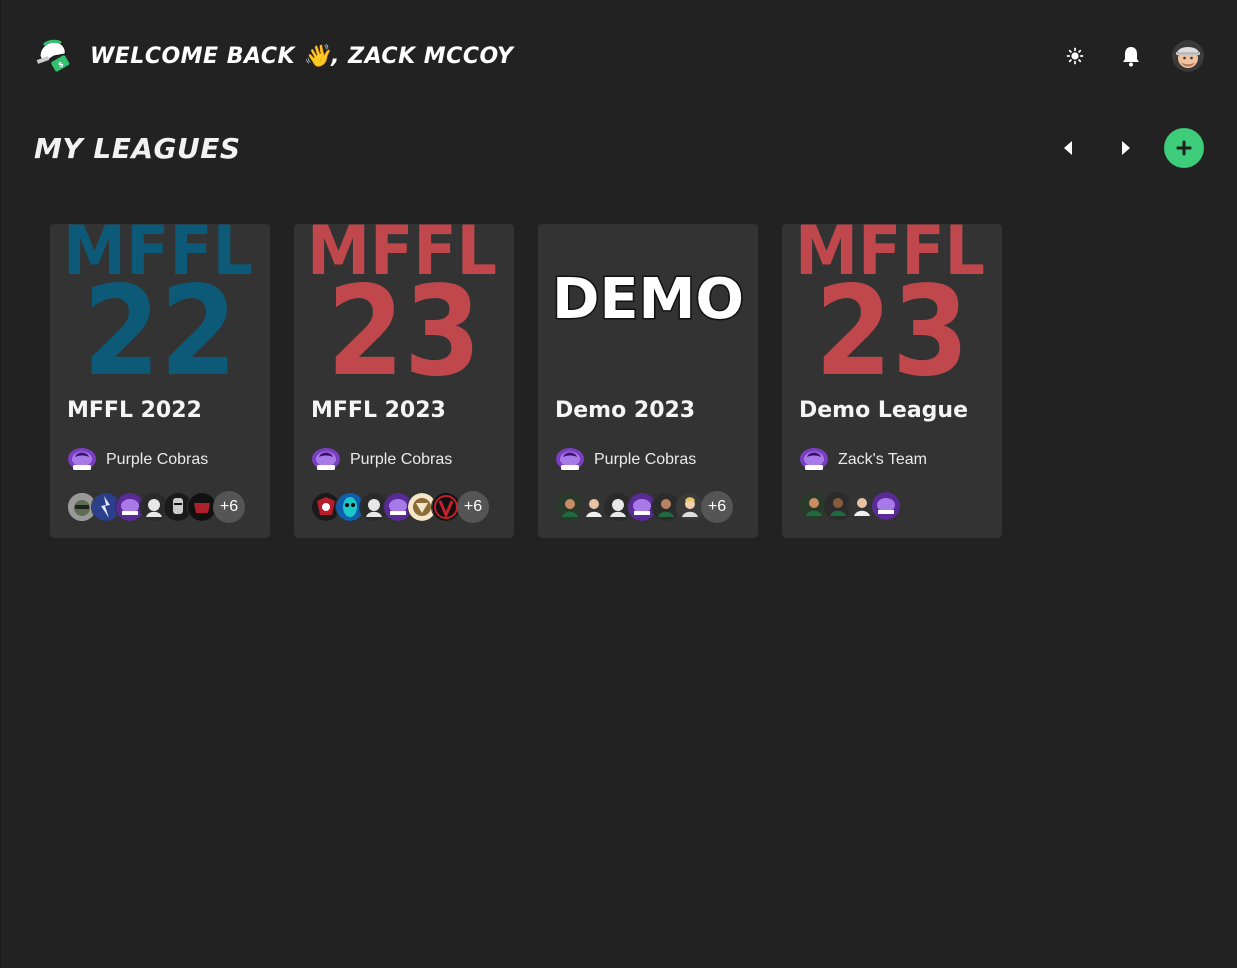 The width and height of the screenshot is (1237, 968). Describe the element at coordinates (850, 506) in the screenshot. I see `member-avatars` at that location.